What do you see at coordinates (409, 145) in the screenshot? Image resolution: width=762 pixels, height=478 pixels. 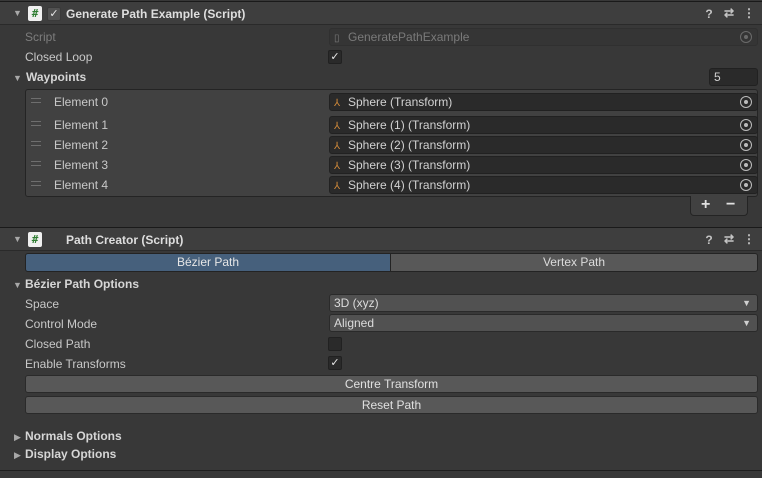 I see `element-object-value: Sphere (2) (Transform)` at bounding box center [409, 145].